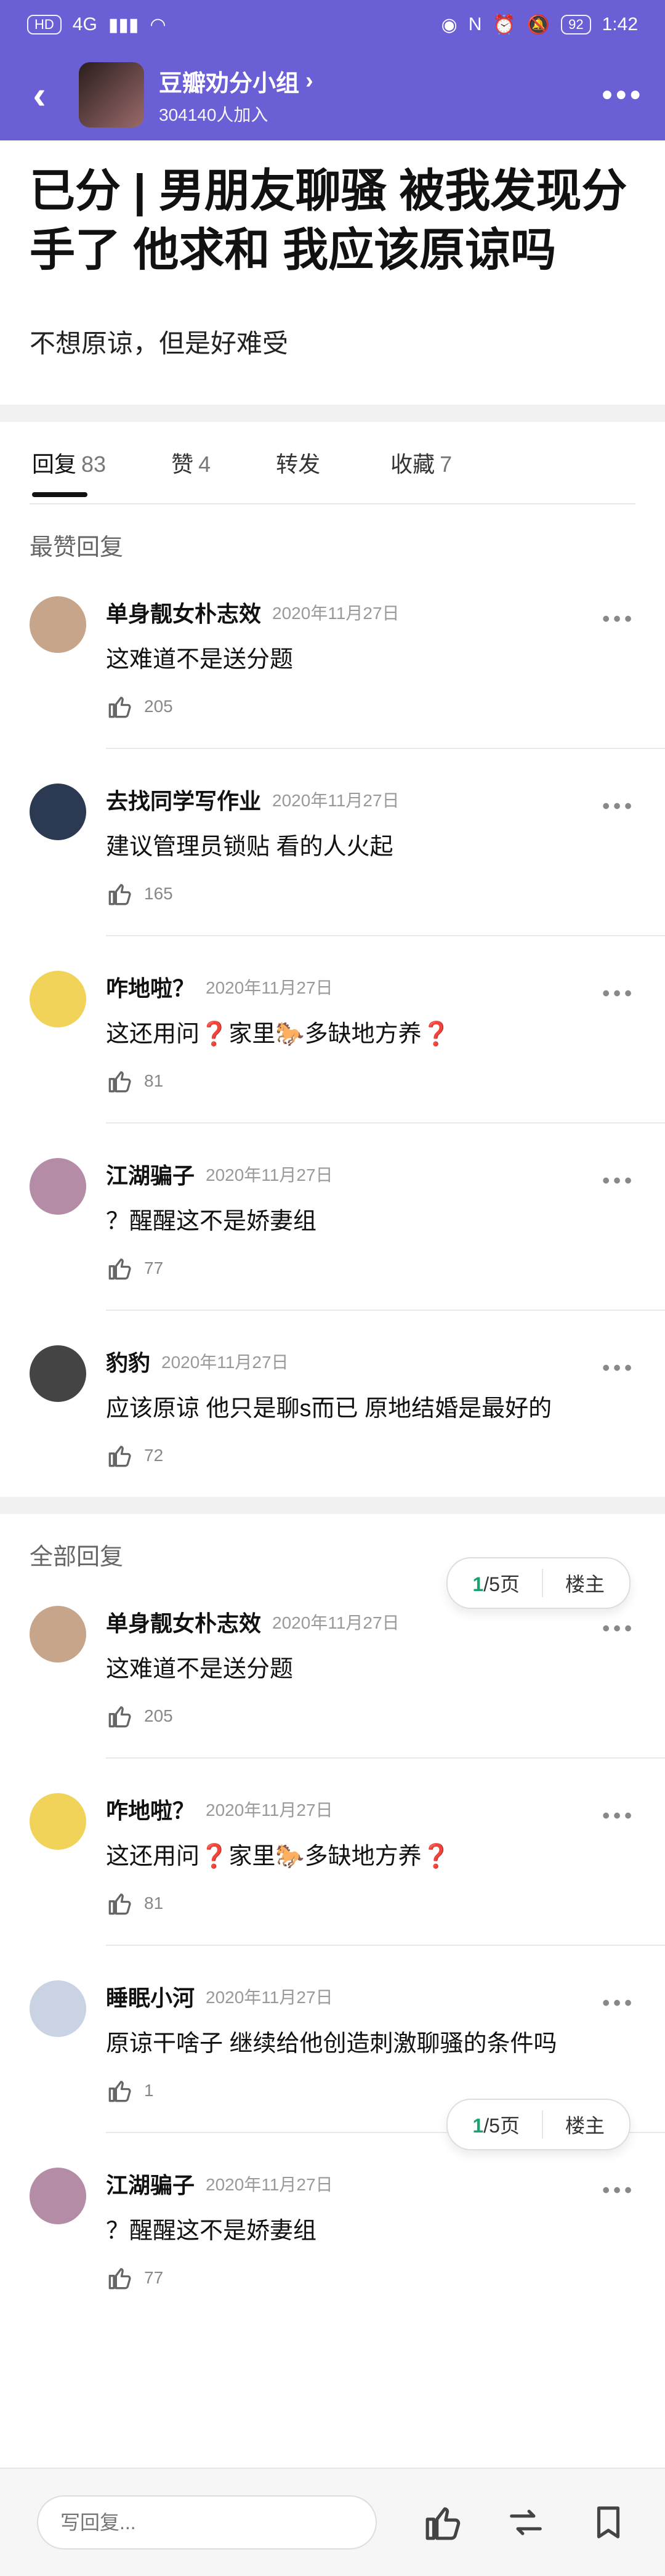  I want to click on comment-text: 这难道不是送分题, so click(200, 660).